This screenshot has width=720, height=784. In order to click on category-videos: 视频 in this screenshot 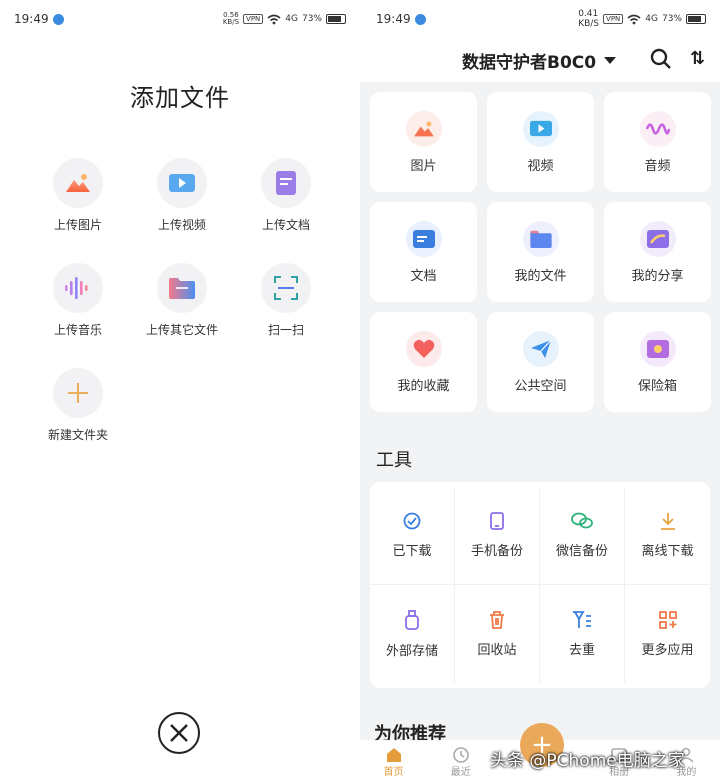, I will do `click(540, 142)`.